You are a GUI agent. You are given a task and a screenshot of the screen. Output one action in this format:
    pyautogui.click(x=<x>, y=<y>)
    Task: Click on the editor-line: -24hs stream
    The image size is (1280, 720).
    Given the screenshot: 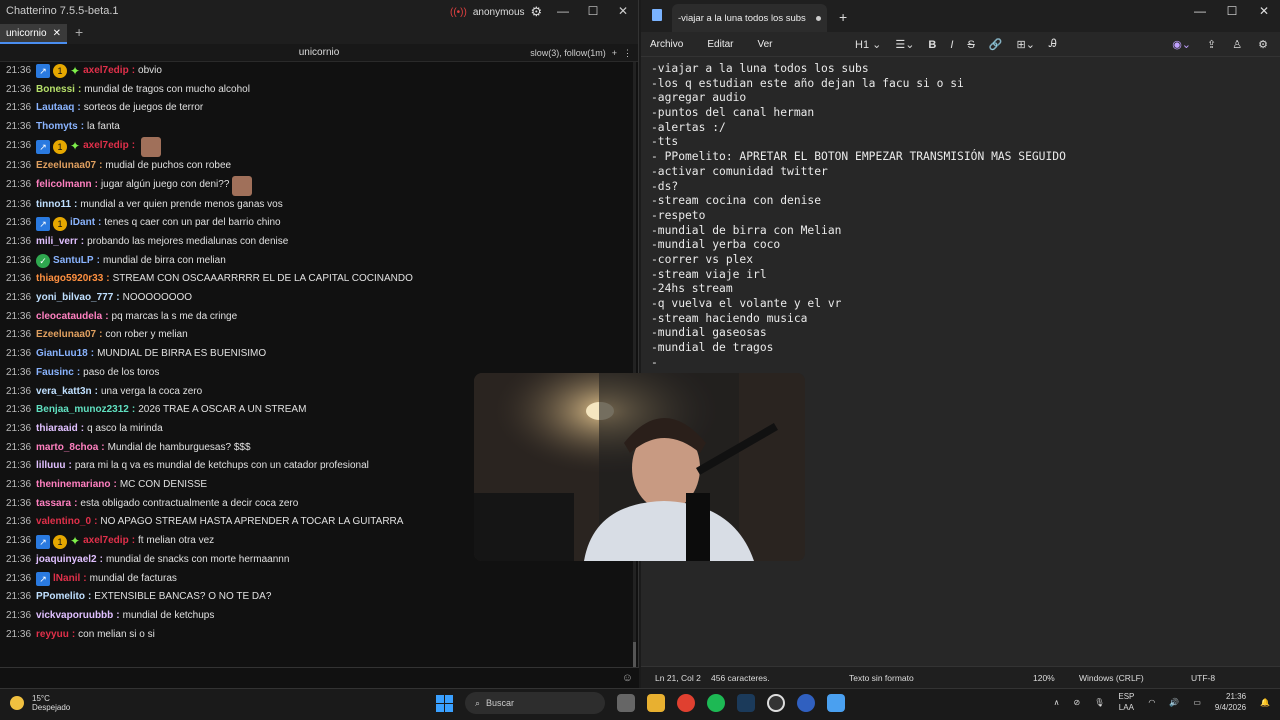 What is the action you would take?
    pyautogui.click(x=960, y=289)
    